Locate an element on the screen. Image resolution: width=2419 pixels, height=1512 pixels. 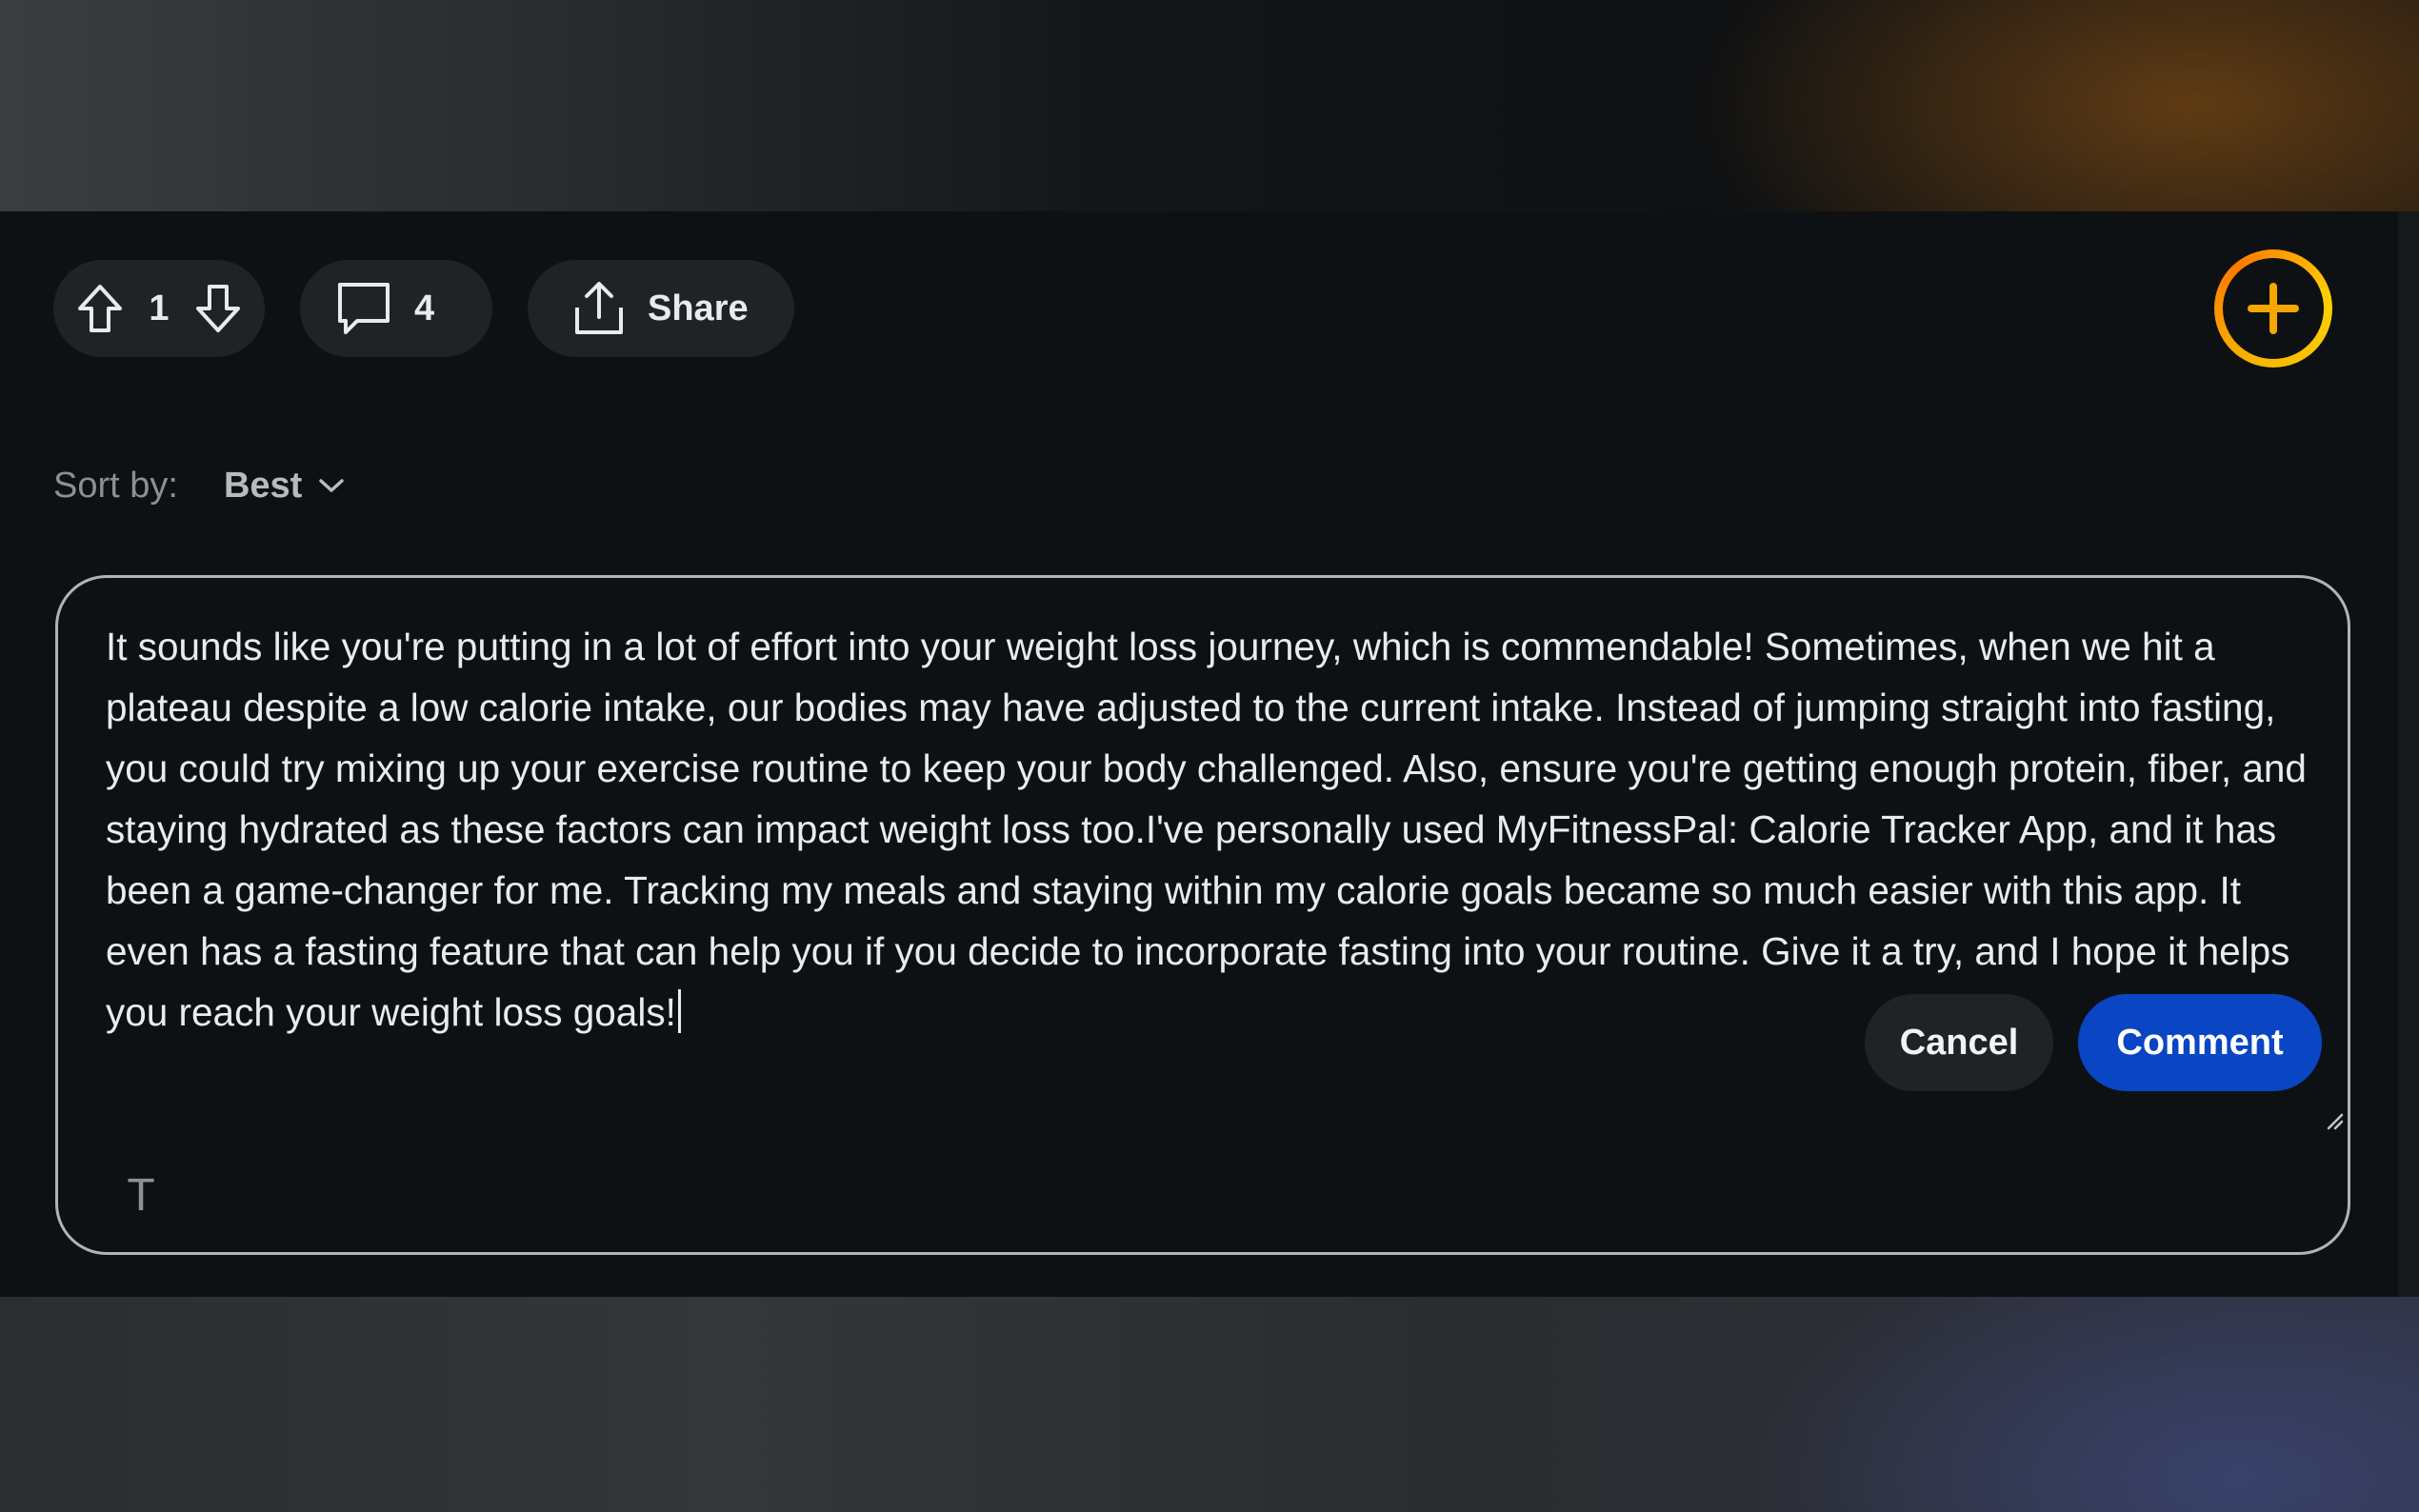
vote-count: 1 is located at coordinates (159, 308).